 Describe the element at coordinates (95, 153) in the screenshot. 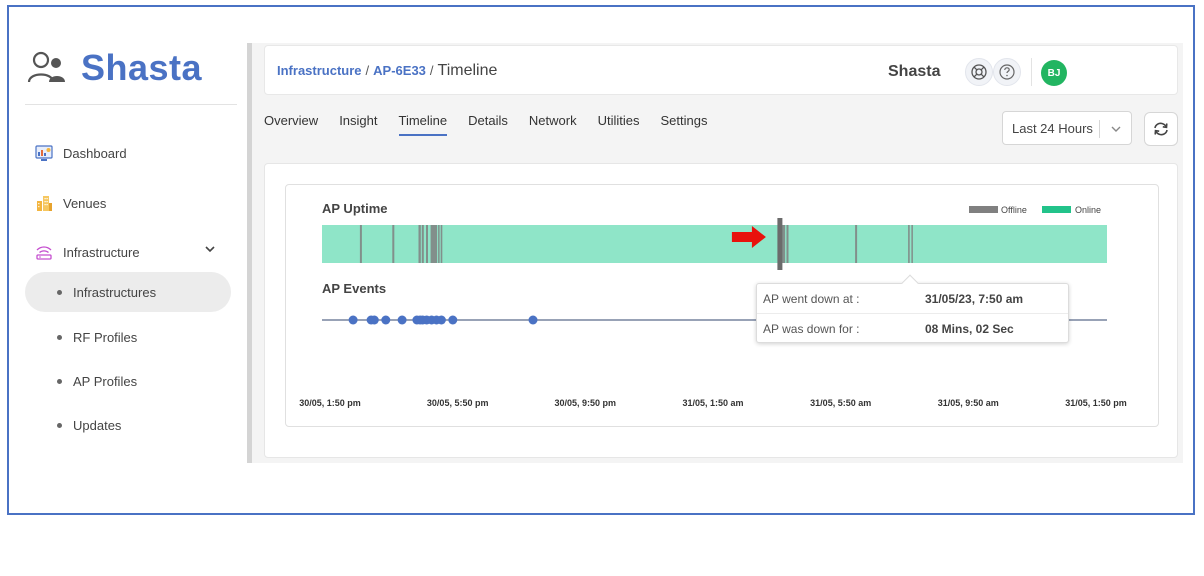

I see `sidebar-item-label: Dashboard` at that location.